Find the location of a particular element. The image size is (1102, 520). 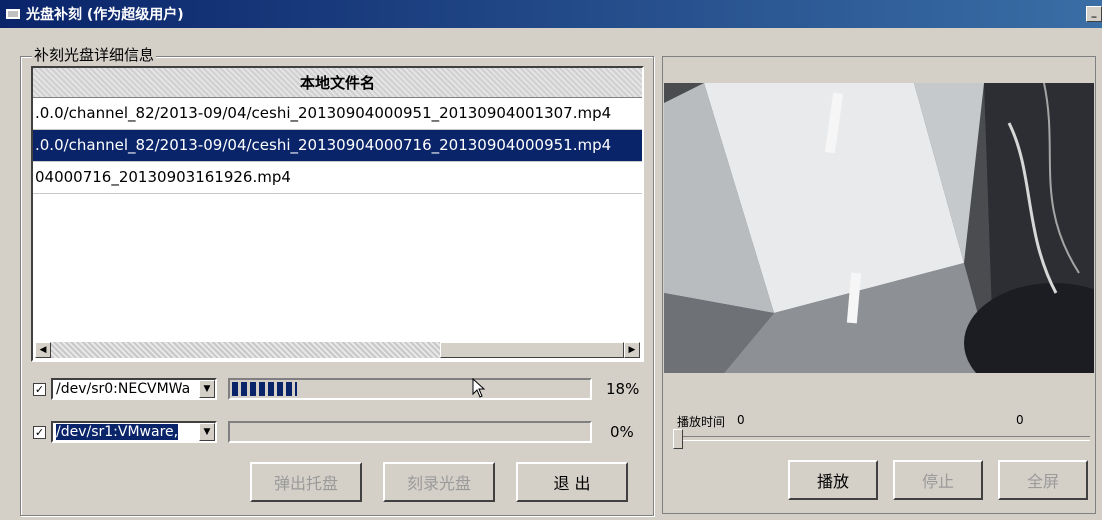

drive1-progress-fill is located at coordinates (264, 389).